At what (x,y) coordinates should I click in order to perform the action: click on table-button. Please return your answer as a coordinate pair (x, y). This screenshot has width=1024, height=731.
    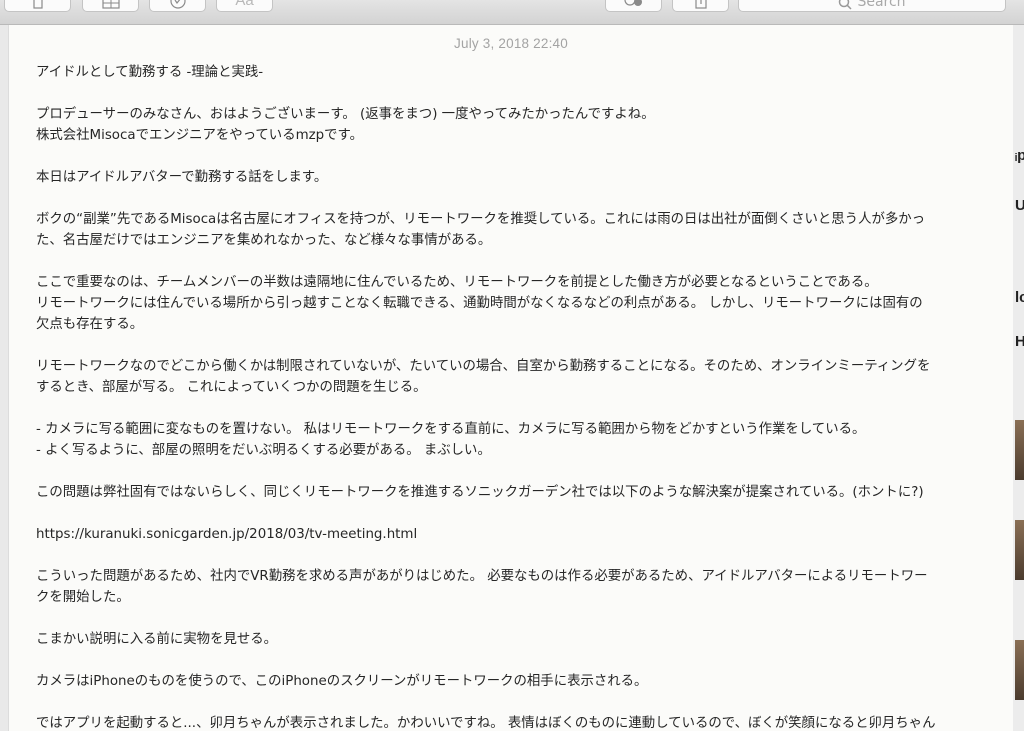
    Looking at the image, I should click on (110, 6).